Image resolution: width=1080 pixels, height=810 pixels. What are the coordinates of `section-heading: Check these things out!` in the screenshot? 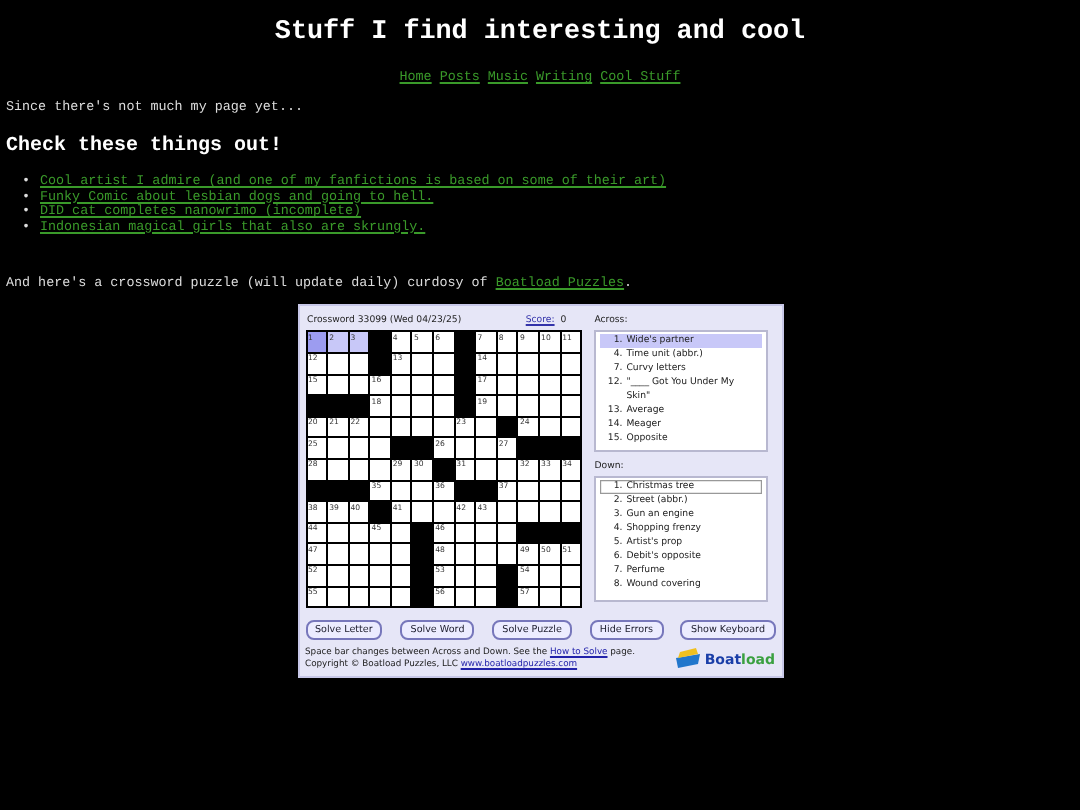 It's located at (145, 147).